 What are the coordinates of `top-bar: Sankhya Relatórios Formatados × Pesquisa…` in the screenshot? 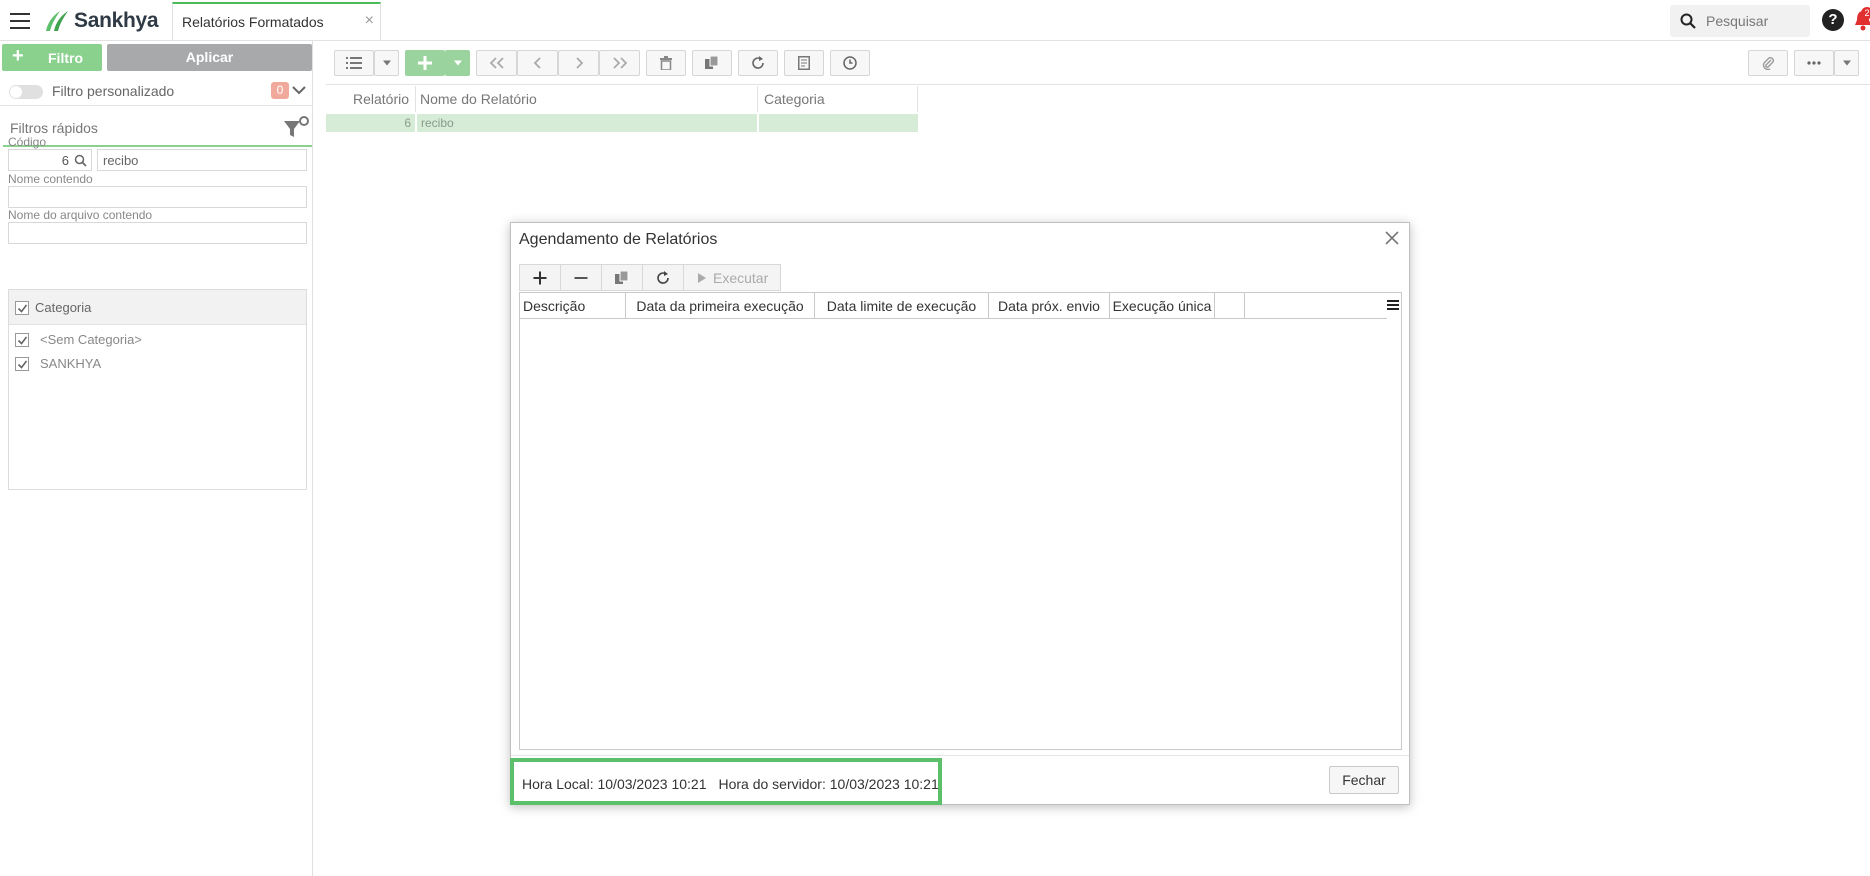 It's located at (935, 20).